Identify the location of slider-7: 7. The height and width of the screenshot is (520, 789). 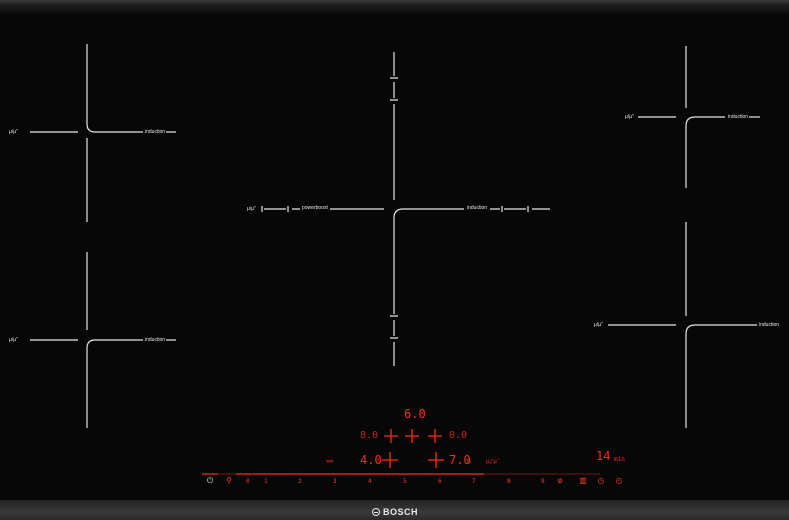
(474, 481).